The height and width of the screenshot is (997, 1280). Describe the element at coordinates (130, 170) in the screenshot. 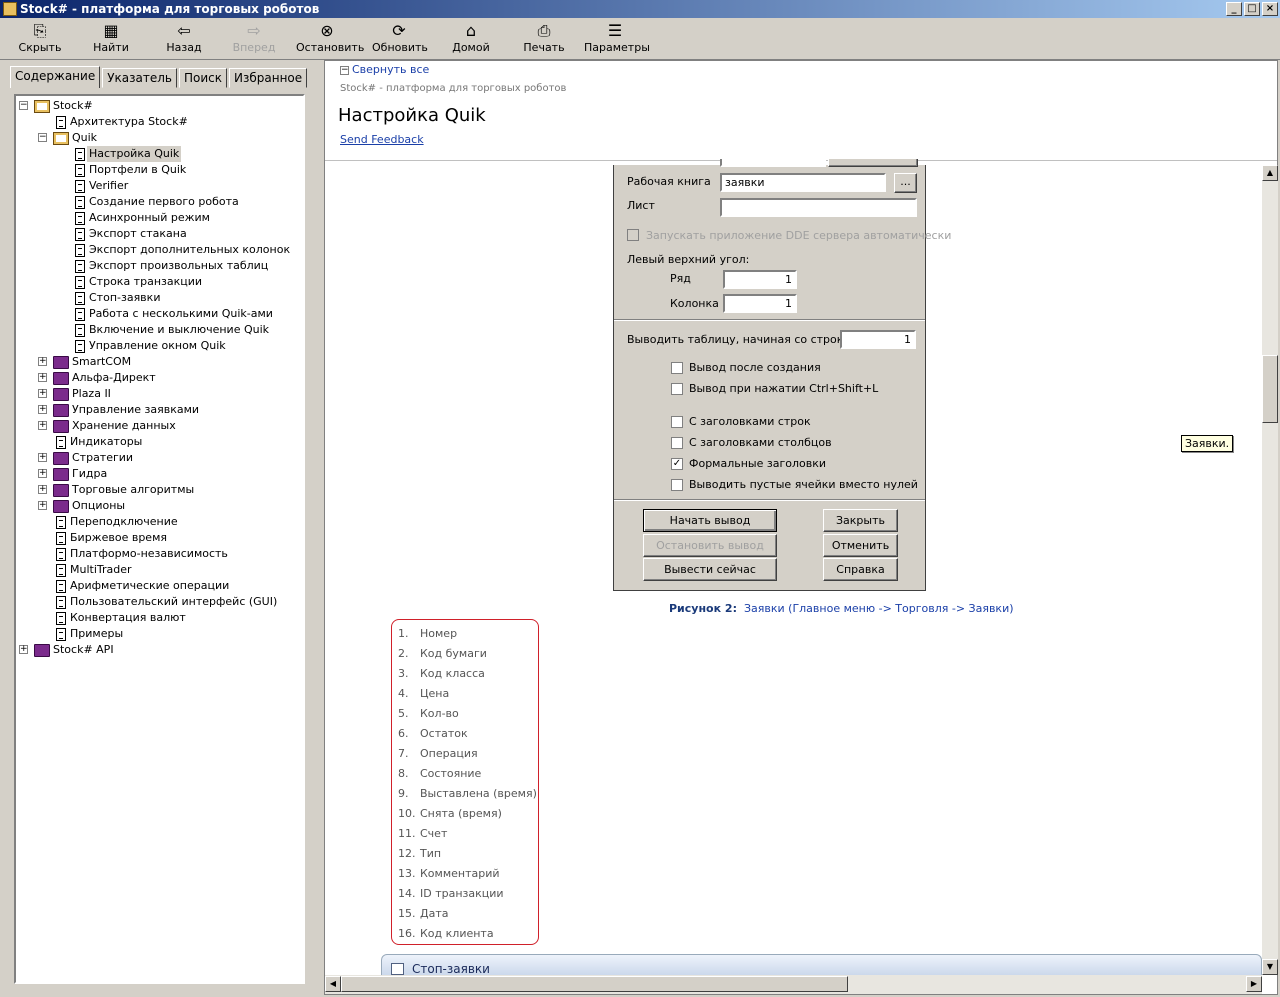

I see `tree-item: Портфели в Quik` at that location.